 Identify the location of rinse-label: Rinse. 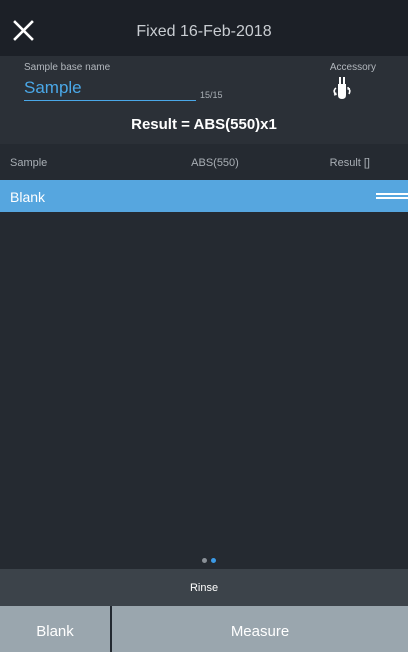
(204, 588).